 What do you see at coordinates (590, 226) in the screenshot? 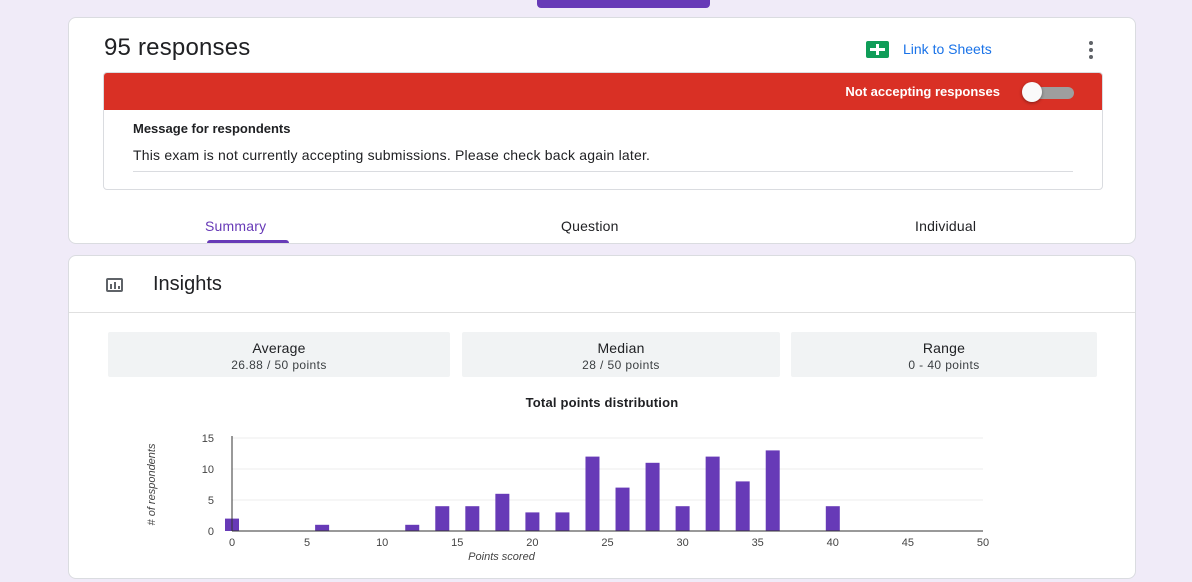
I see `tab-question: Question` at bounding box center [590, 226].